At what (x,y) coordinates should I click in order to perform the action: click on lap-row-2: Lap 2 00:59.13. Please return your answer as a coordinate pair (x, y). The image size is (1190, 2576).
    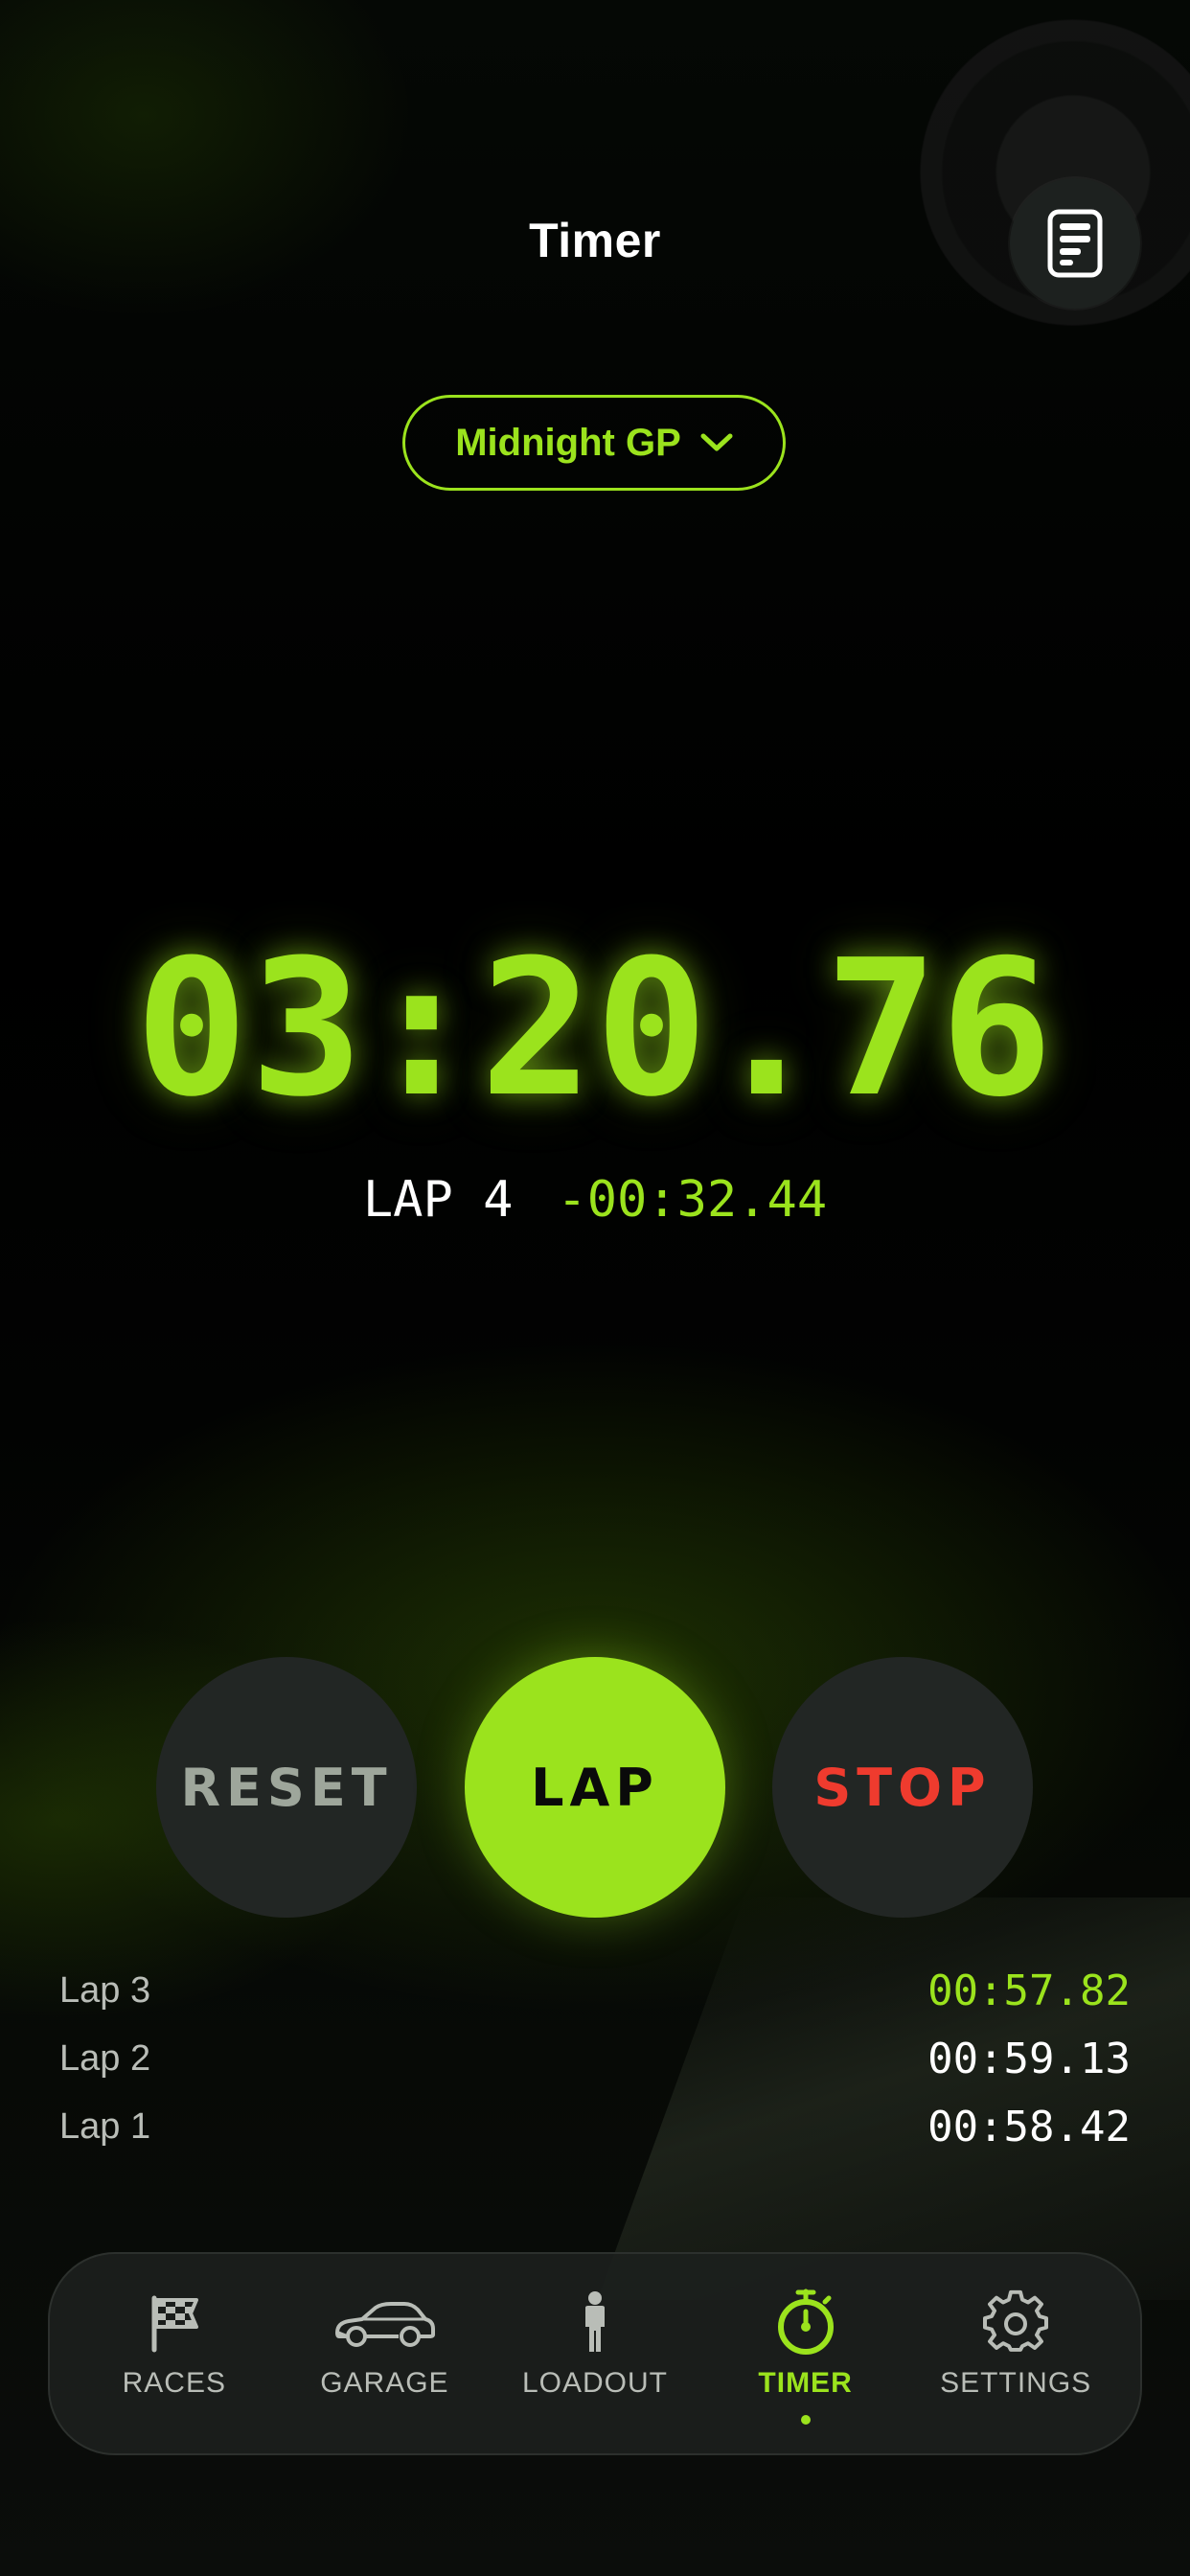
    Looking at the image, I should click on (595, 2059).